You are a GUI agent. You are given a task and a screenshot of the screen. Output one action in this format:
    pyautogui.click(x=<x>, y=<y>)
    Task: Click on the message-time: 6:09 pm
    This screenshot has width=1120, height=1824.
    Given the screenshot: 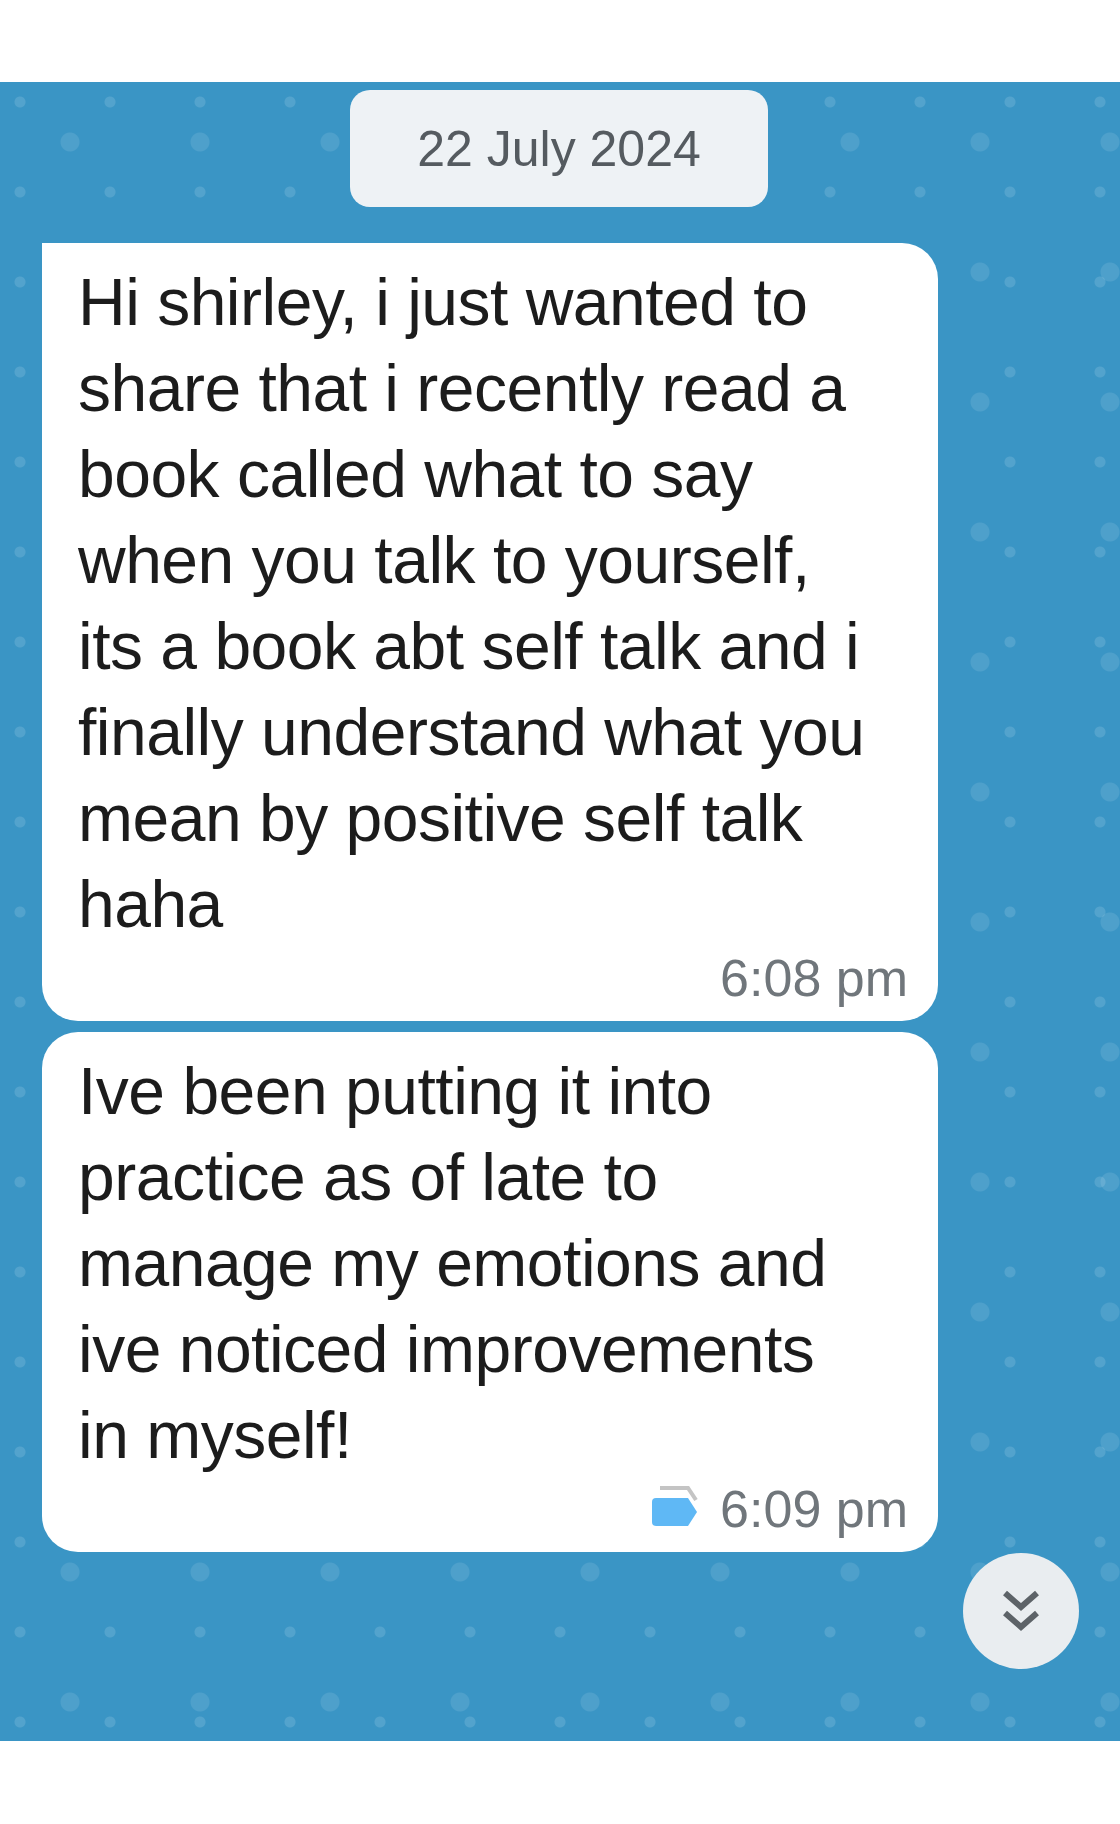 What is the action you would take?
    pyautogui.click(x=814, y=1509)
    